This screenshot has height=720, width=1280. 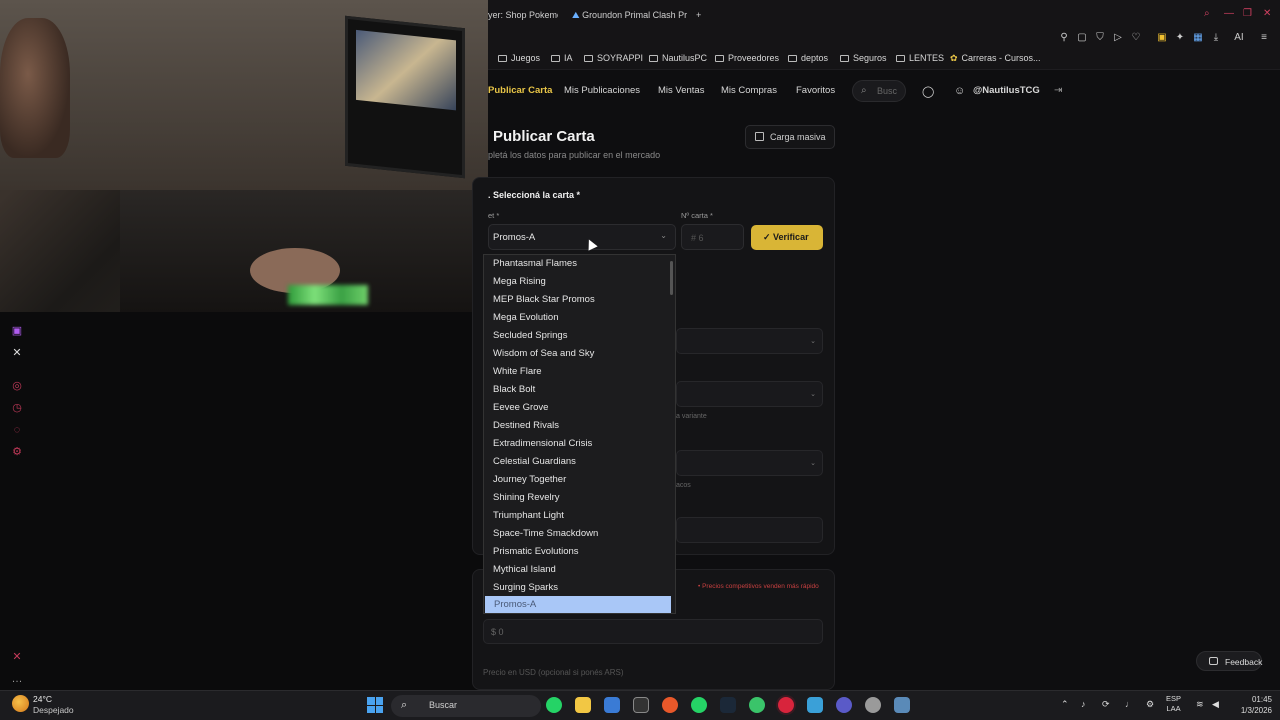 I want to click on ai-button: AI, so click(x=1239, y=38).